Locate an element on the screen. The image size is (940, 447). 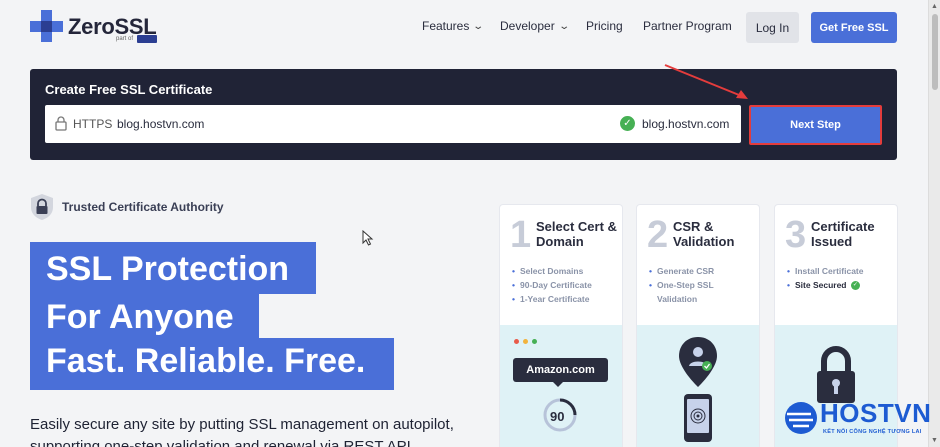
zerossl-logo: ZeroSSL part of is located at coordinates (100, 28).